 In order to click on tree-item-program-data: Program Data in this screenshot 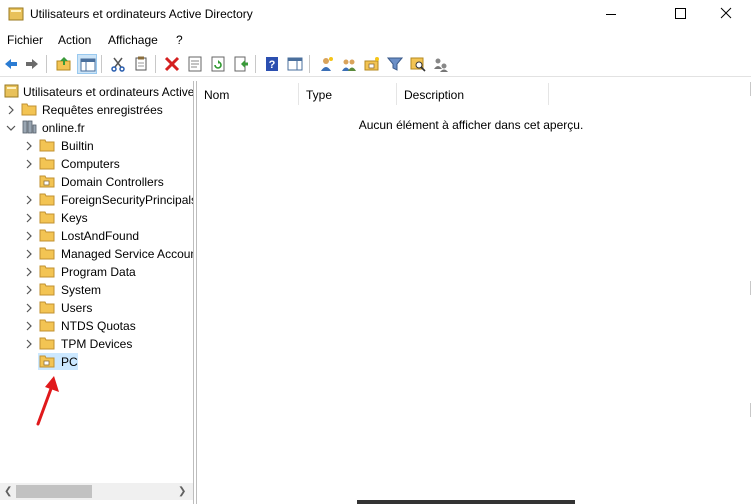, I will do `click(96, 272)`.